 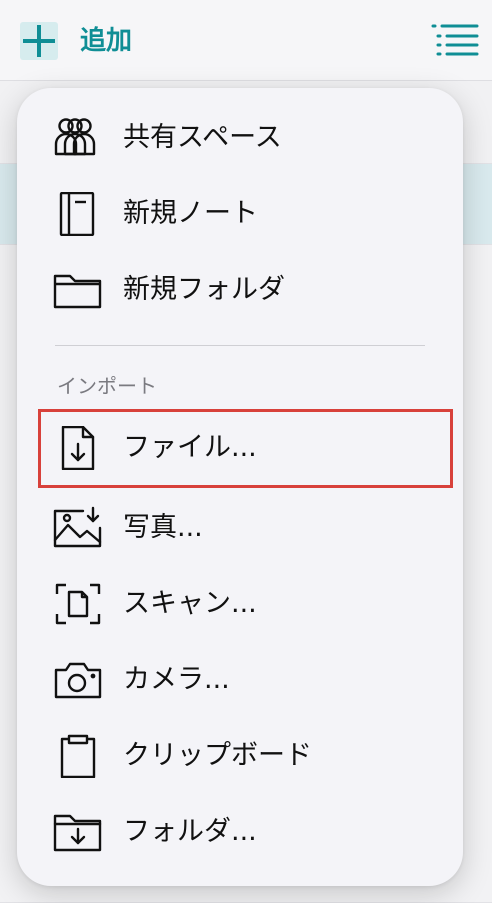 I want to click on add-plus-icon, so click(x=39, y=41).